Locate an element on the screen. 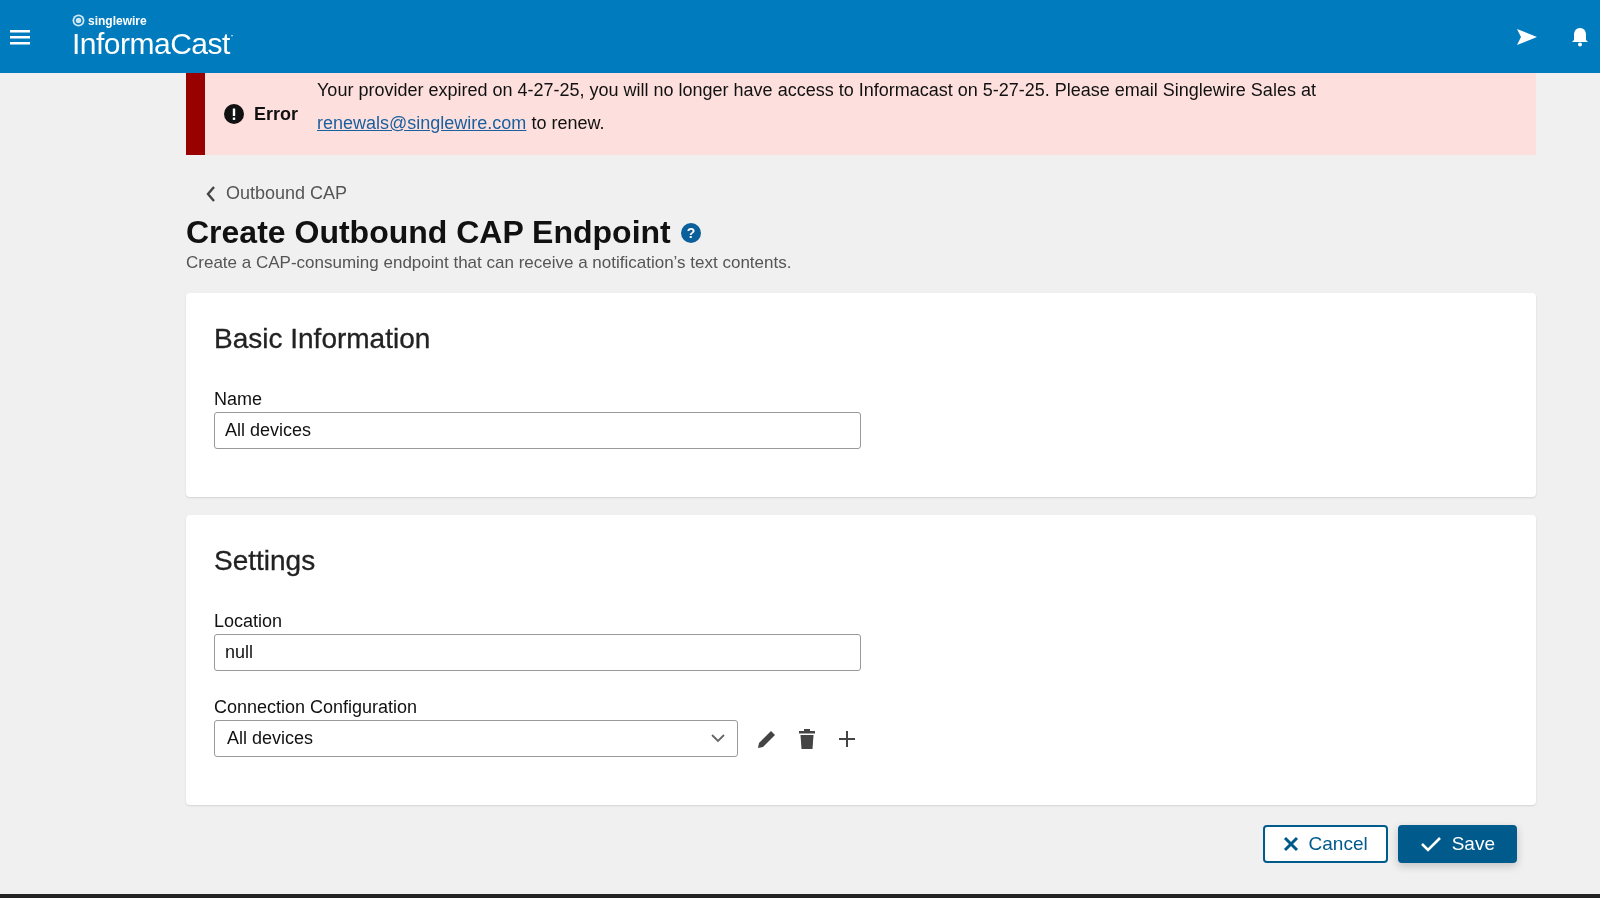 This screenshot has height=898, width=1600. field-label: Name is located at coordinates (238, 399).